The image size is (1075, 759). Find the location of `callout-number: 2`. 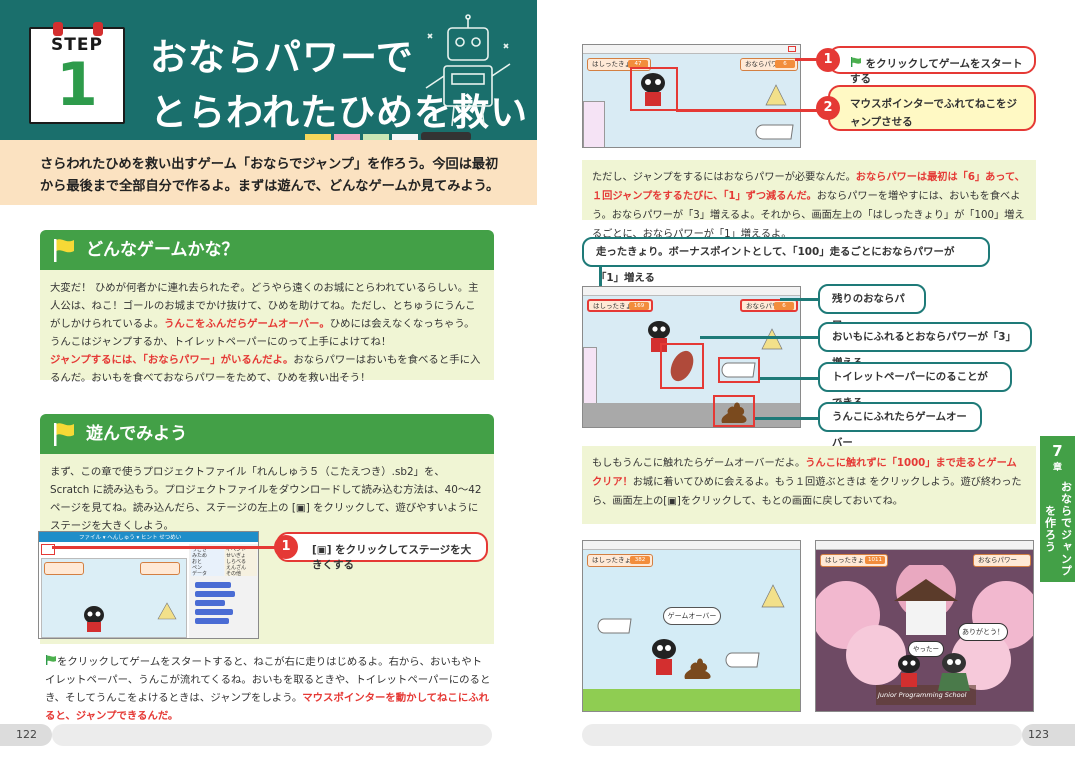

callout-number: 2 is located at coordinates (828, 108).